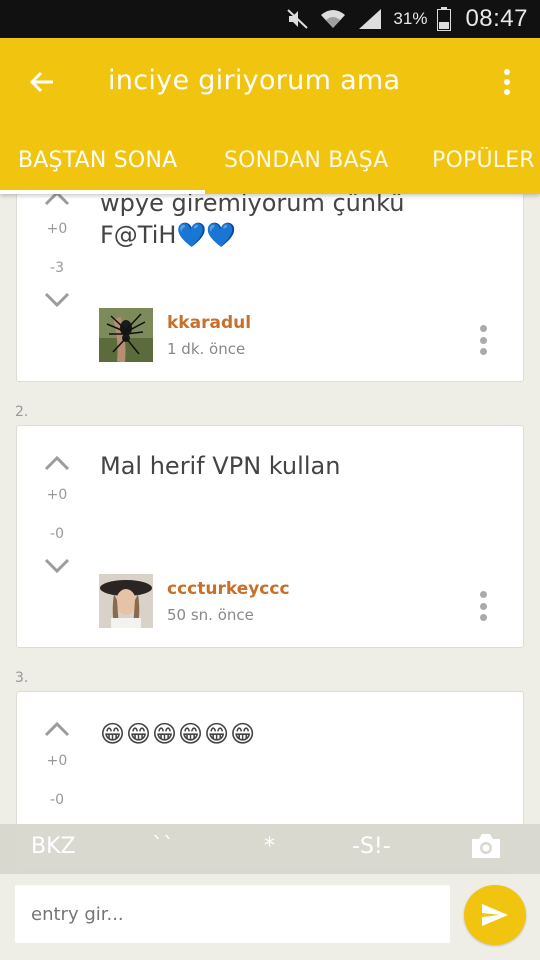  Describe the element at coordinates (22, 678) in the screenshot. I see `entry-number: 3.` at that location.